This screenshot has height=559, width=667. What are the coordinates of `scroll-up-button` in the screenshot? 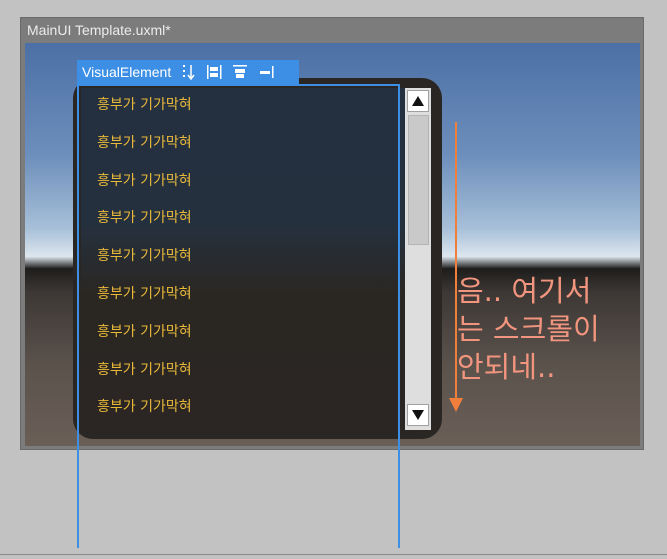 It's located at (418, 101).